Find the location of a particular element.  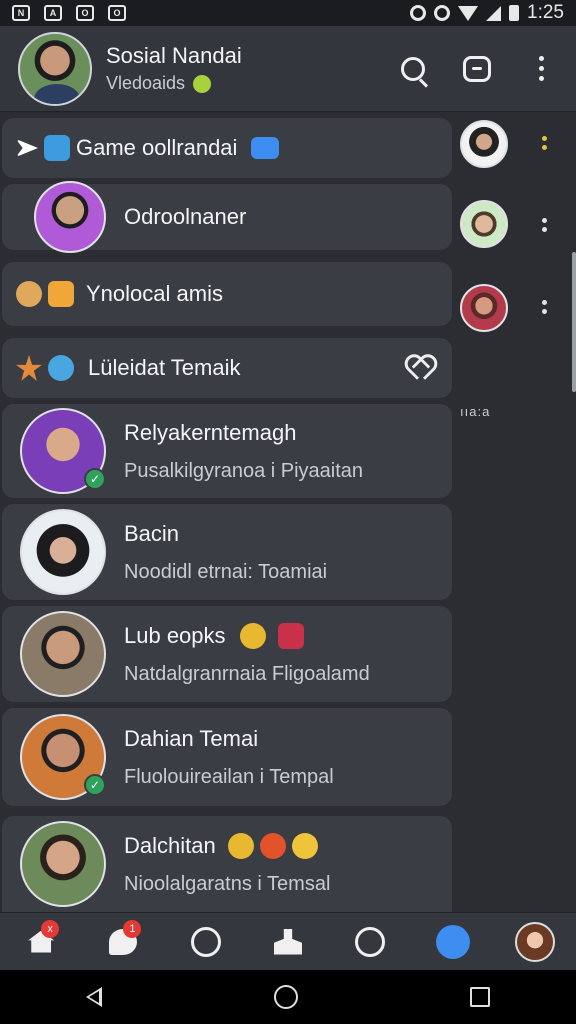

alarm-icon is located at coordinates (418, 13).